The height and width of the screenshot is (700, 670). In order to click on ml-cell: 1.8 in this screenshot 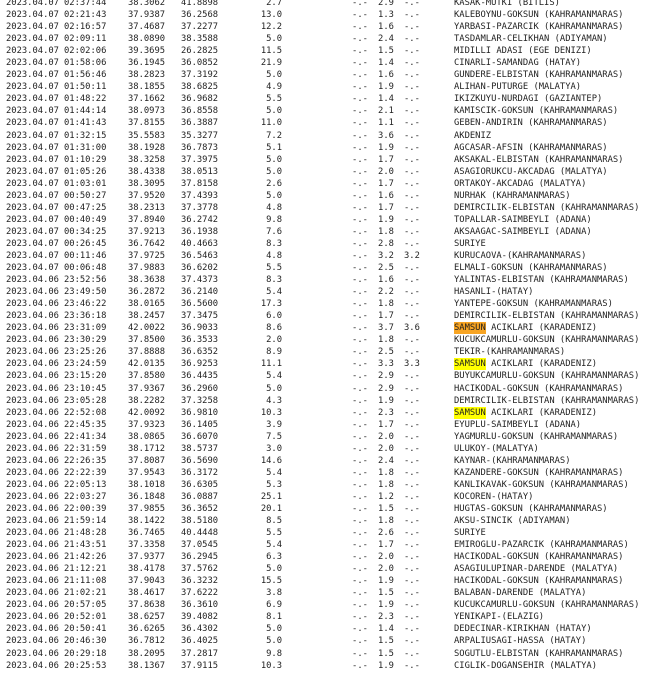, I will do `click(386, 484)`.